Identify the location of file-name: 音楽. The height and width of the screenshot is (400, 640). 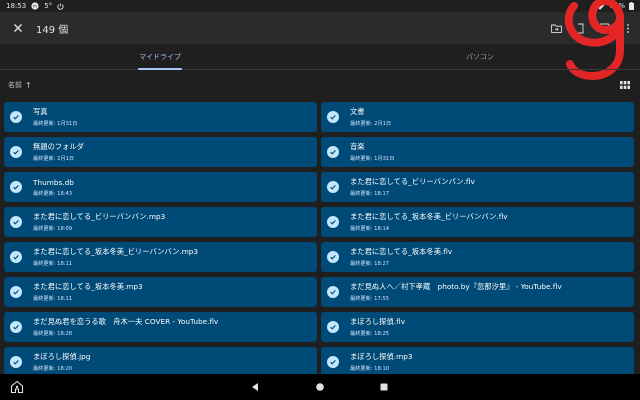
(357, 146).